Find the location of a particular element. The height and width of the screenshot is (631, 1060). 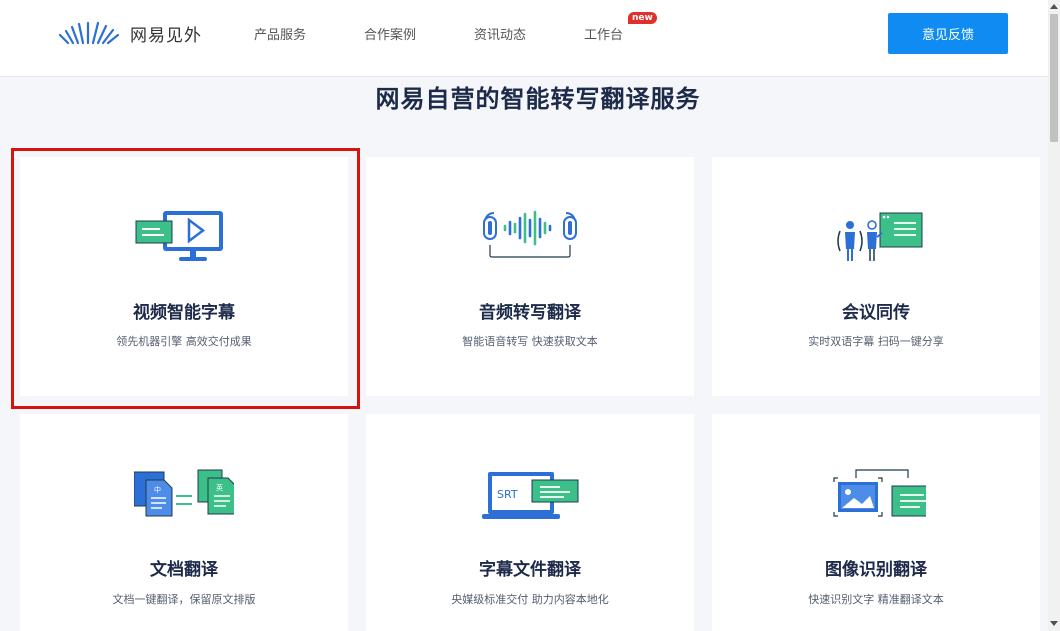

document-translate-icon: 中 英 is located at coordinates (184, 493).